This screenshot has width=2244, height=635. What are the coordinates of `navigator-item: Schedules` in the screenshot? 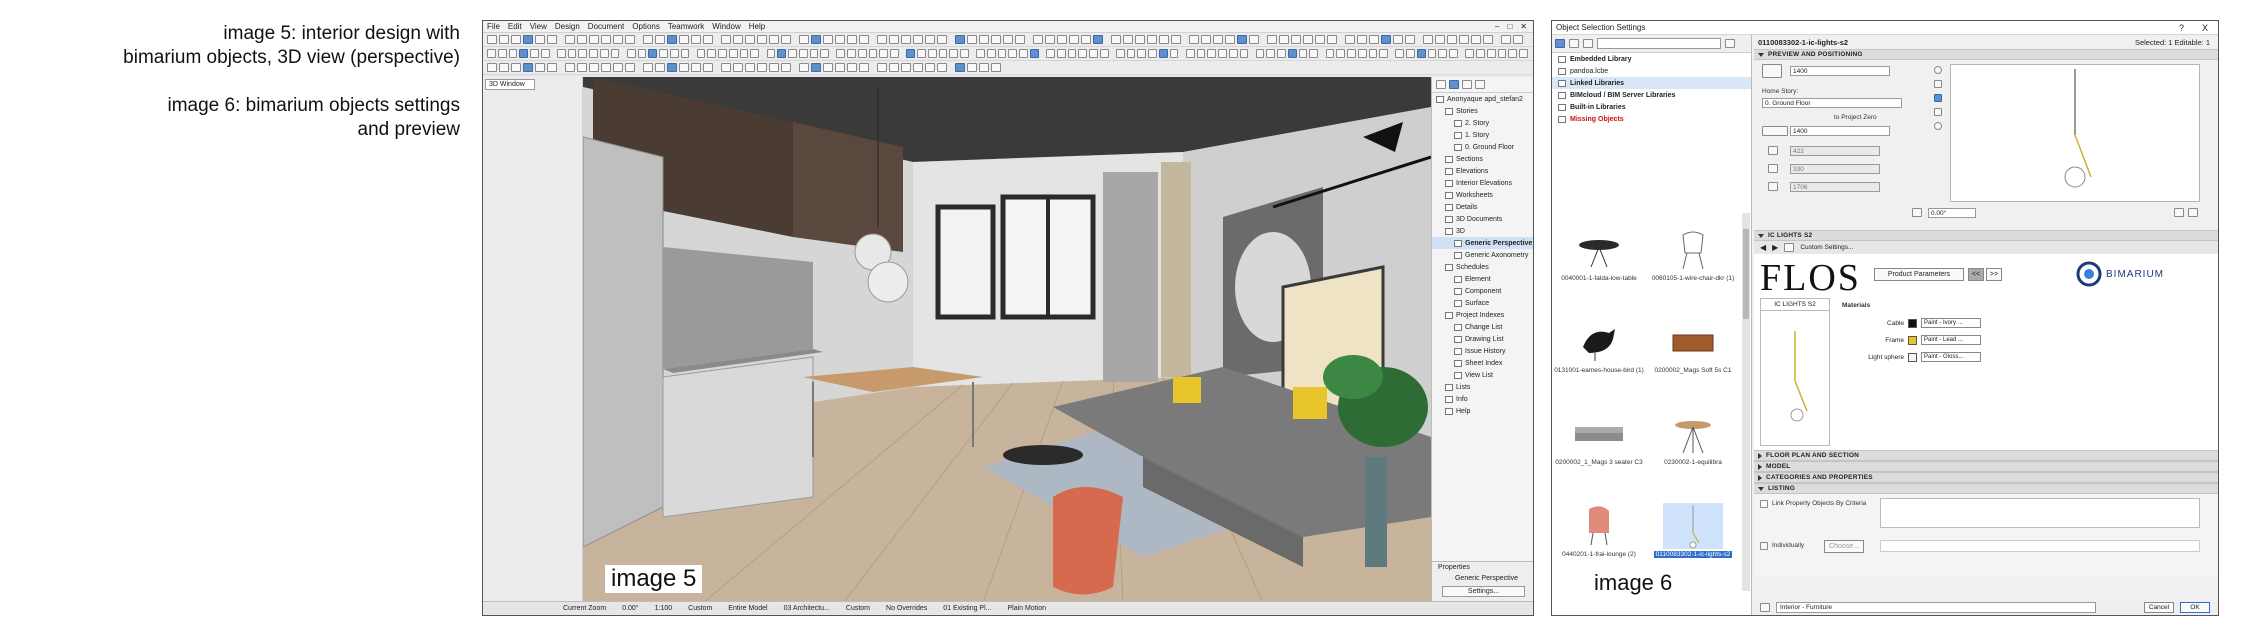 It's located at (1482, 267).